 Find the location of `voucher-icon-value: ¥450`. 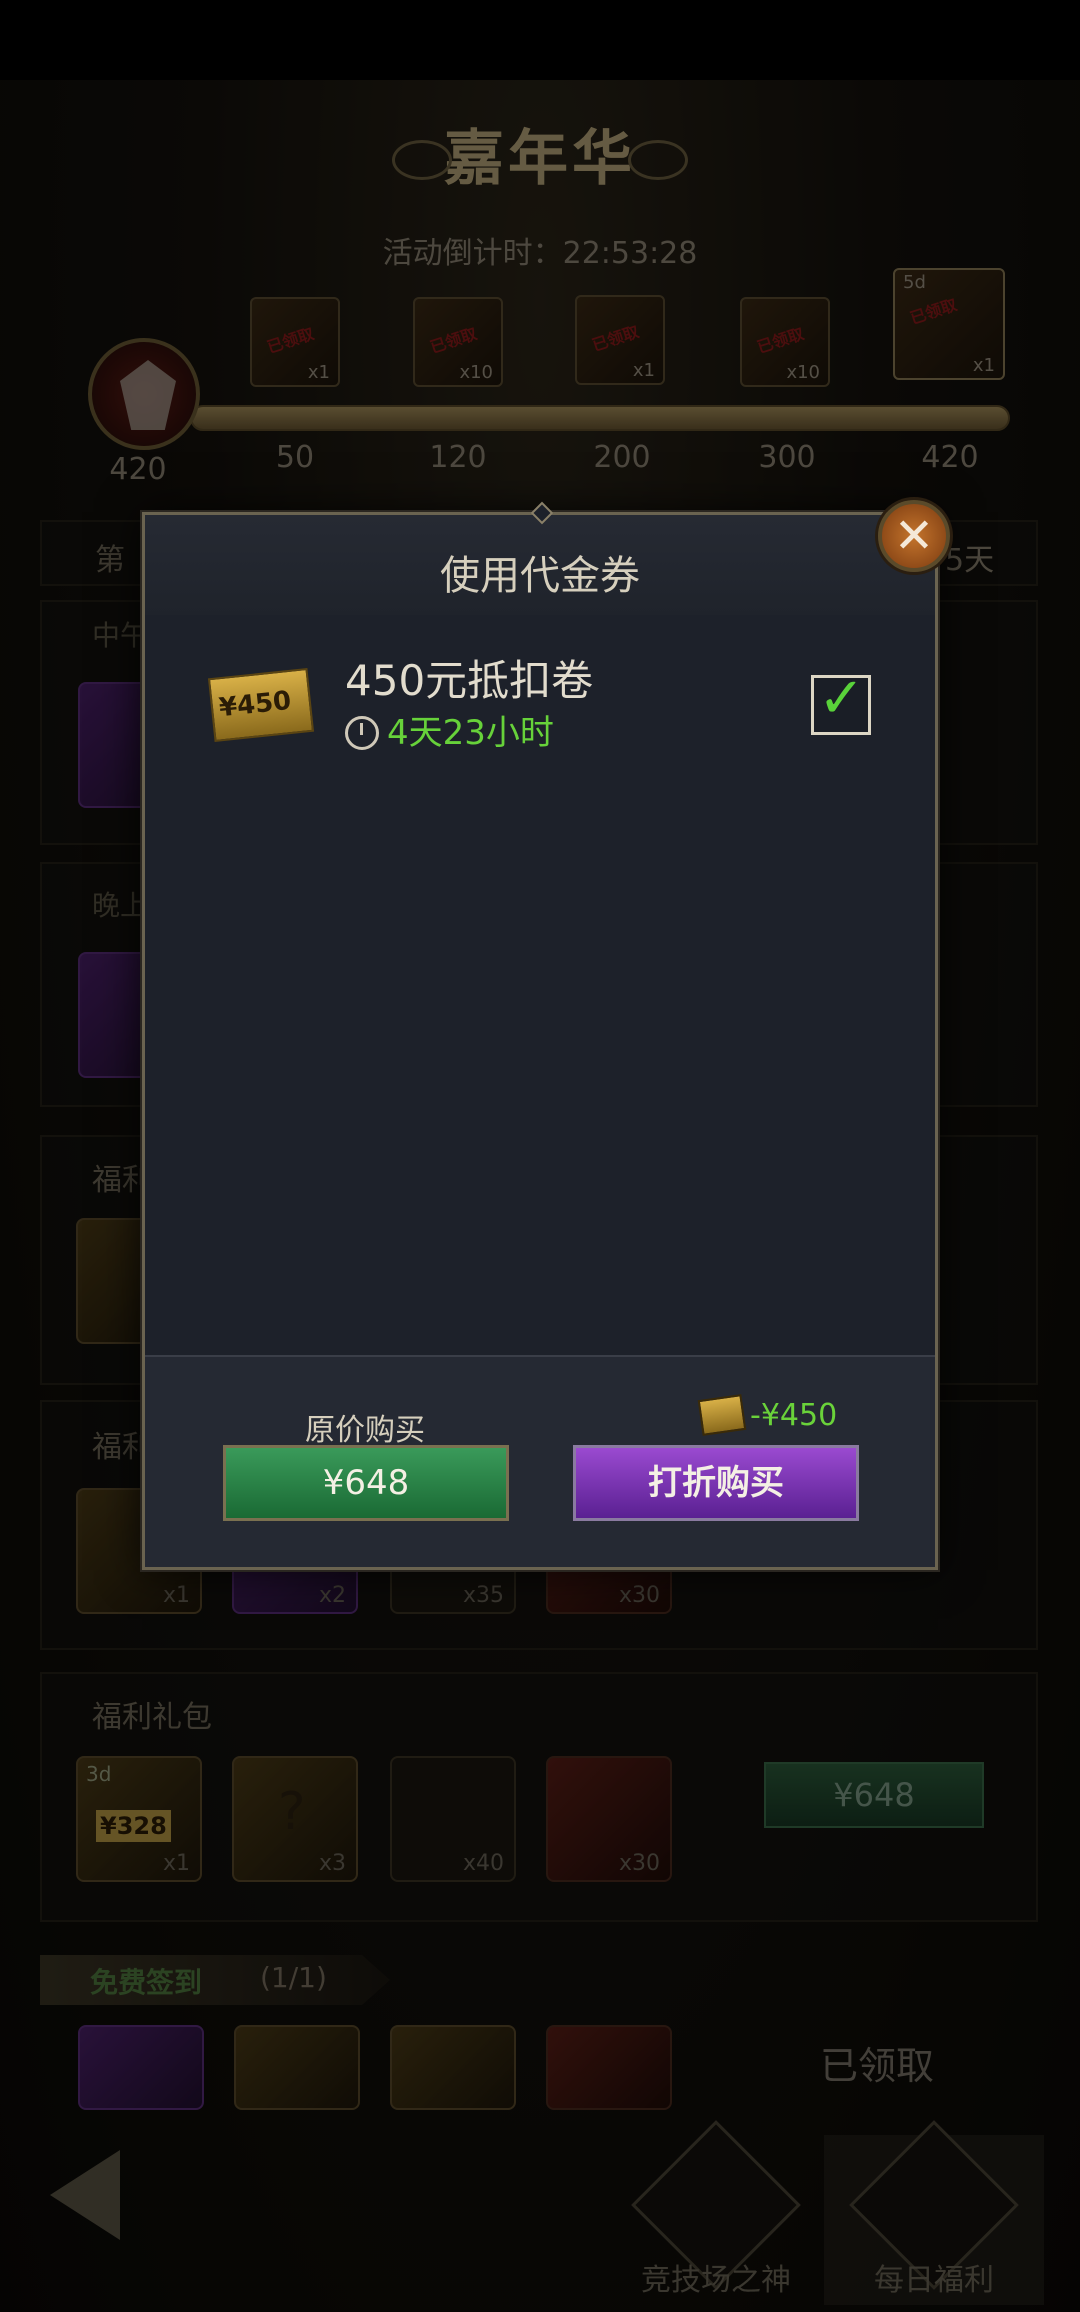

voucher-icon-value: ¥450 is located at coordinates (255, 704).